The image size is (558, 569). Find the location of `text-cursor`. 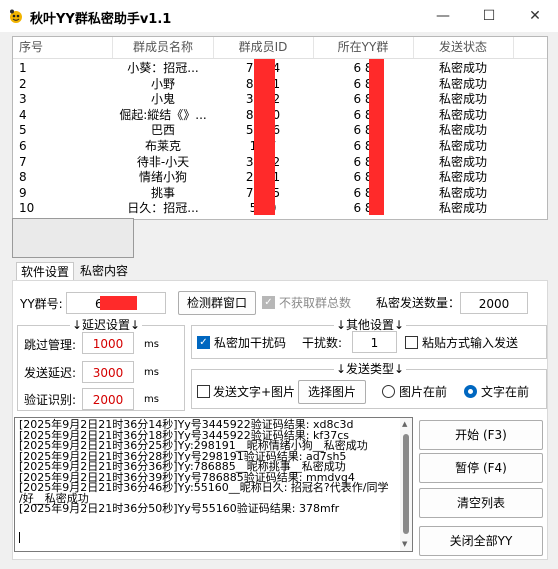

text-cursor is located at coordinates (19, 537).